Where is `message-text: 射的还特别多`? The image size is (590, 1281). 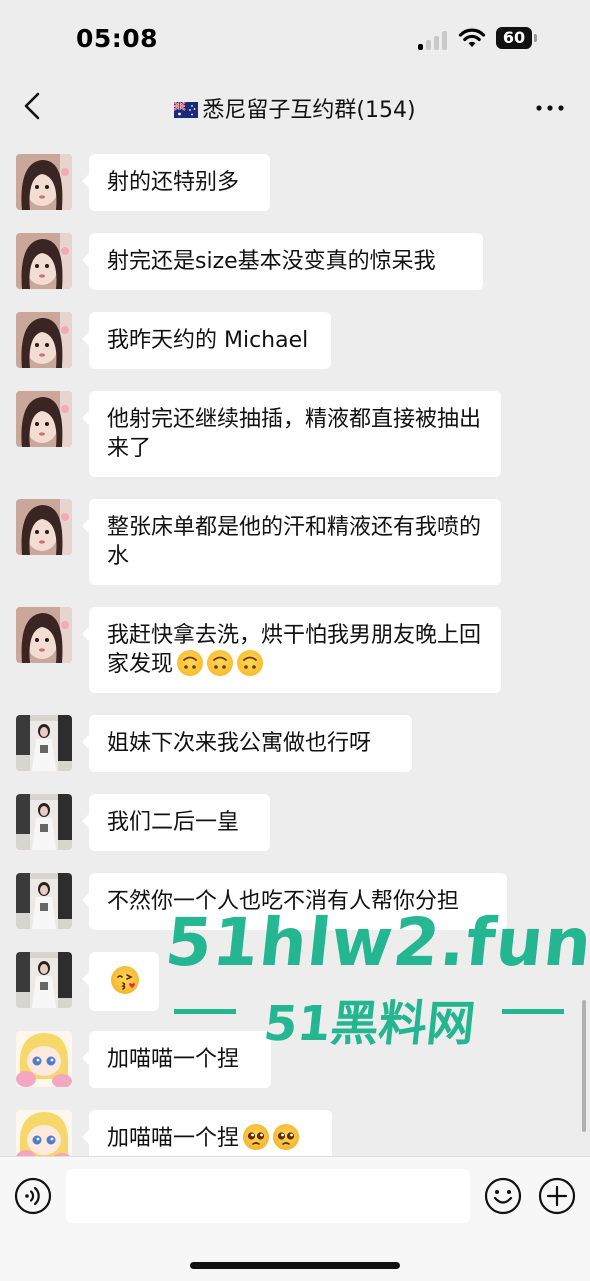 message-text: 射的还特别多 is located at coordinates (173, 182).